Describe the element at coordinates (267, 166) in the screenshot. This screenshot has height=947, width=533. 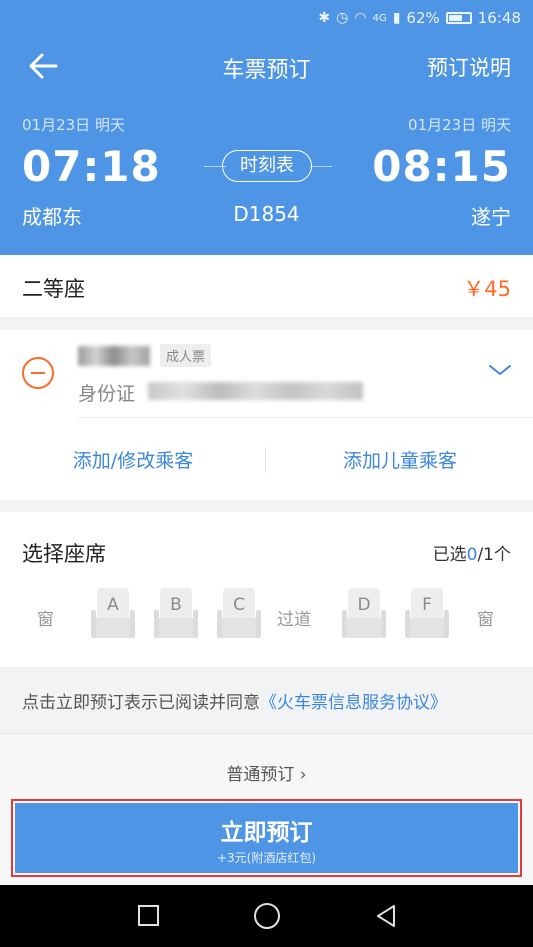
I see `timetable-button: 时刻表` at that location.